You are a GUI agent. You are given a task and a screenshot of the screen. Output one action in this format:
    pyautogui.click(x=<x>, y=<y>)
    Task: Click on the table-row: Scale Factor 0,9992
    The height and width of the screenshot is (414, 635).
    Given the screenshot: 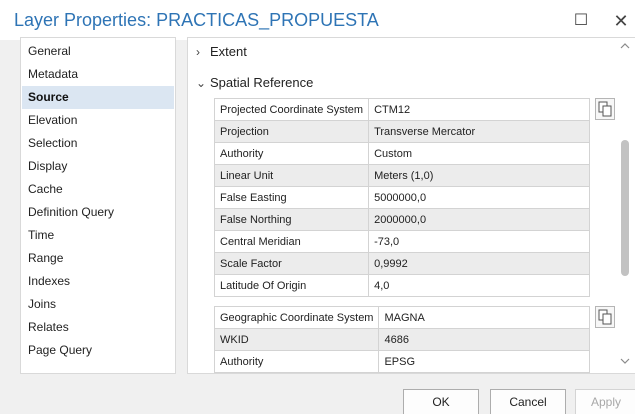 What is the action you would take?
    pyautogui.click(x=401, y=263)
    